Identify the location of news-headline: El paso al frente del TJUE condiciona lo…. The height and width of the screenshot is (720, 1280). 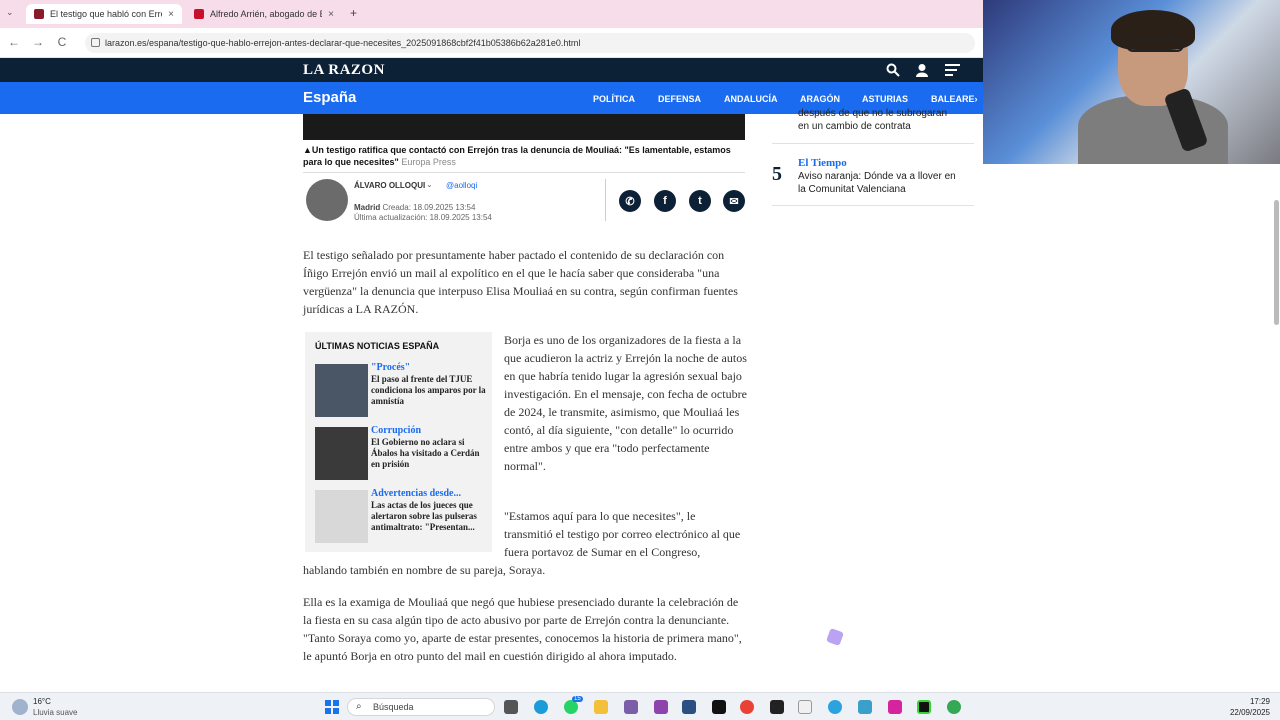
(430, 390).